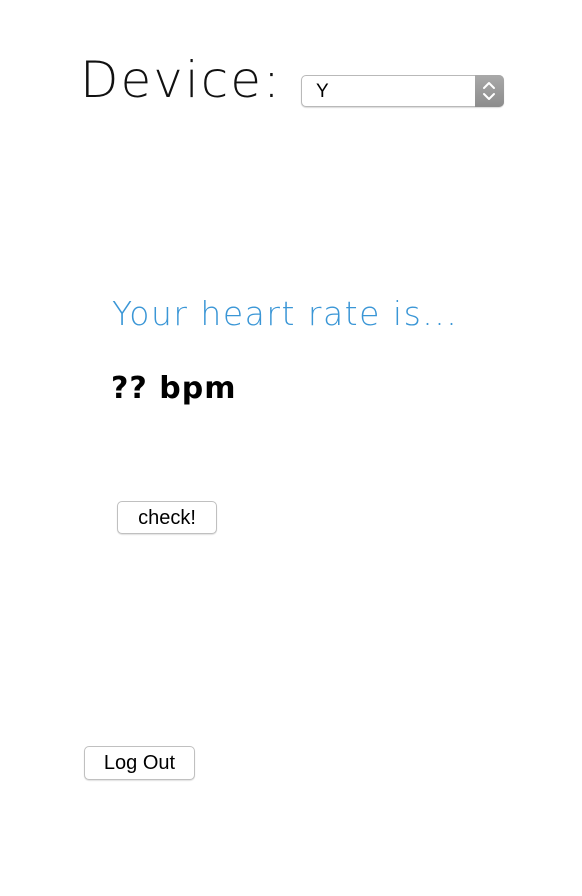 Image resolution: width=582 pixels, height=896 pixels. Describe the element at coordinates (402, 91) in the screenshot. I see `device-select: Y` at that location.